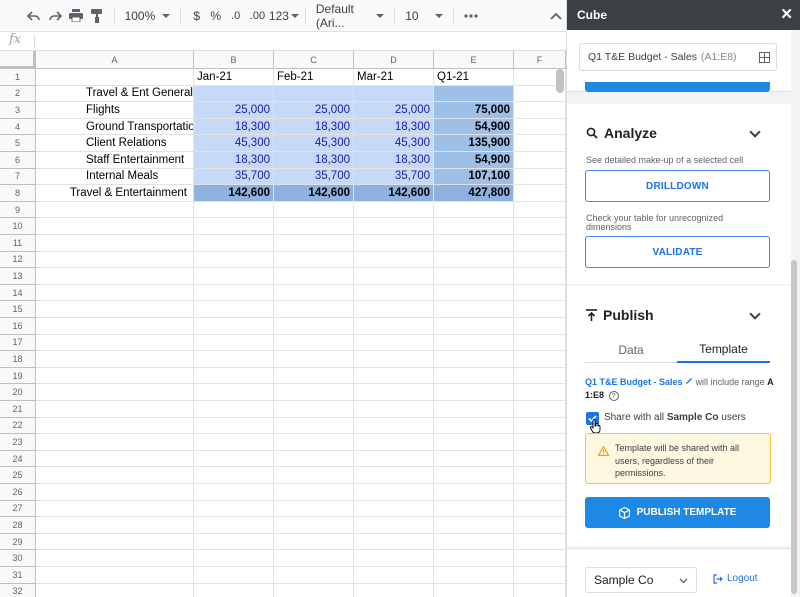 This screenshot has width=800, height=597. I want to click on grid-scrollbar, so click(560, 81).